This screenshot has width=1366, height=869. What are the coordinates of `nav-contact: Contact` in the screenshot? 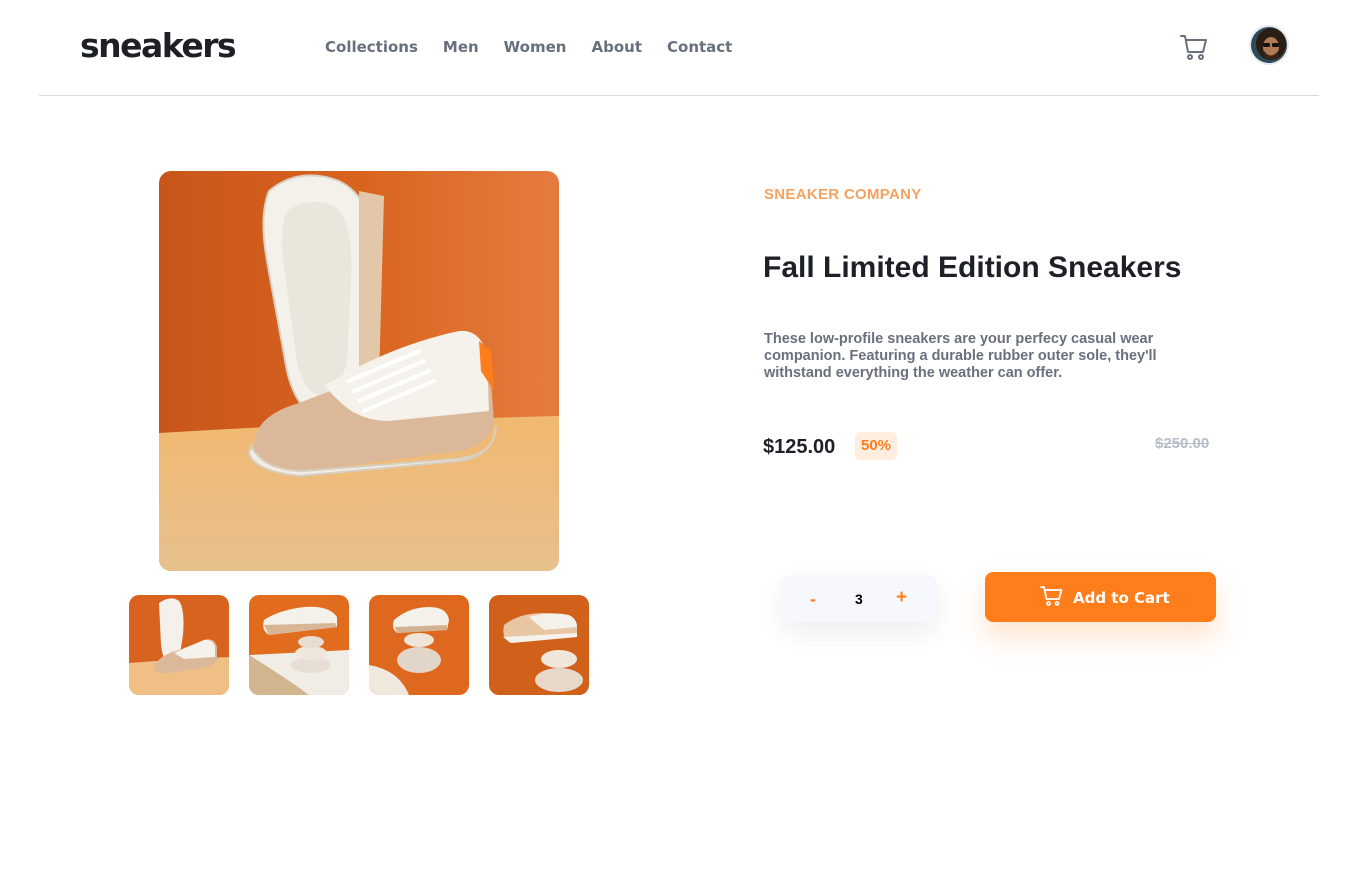 It's located at (699, 47).